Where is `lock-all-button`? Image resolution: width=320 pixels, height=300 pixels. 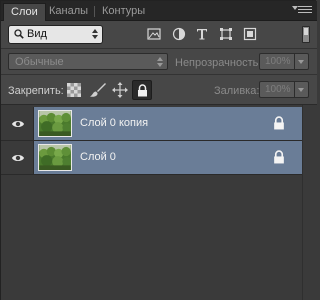 lock-all-button is located at coordinates (142, 90).